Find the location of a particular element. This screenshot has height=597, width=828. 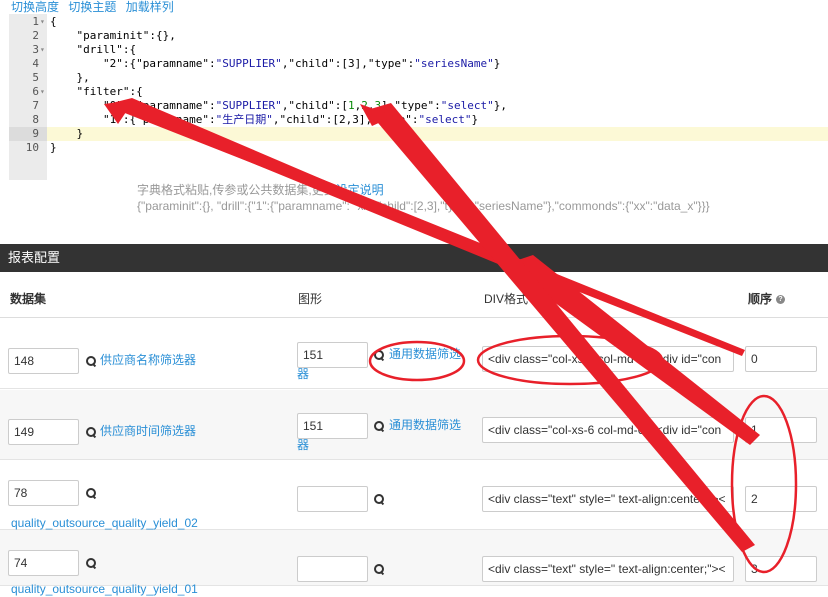

order-input: 1 is located at coordinates (781, 430).